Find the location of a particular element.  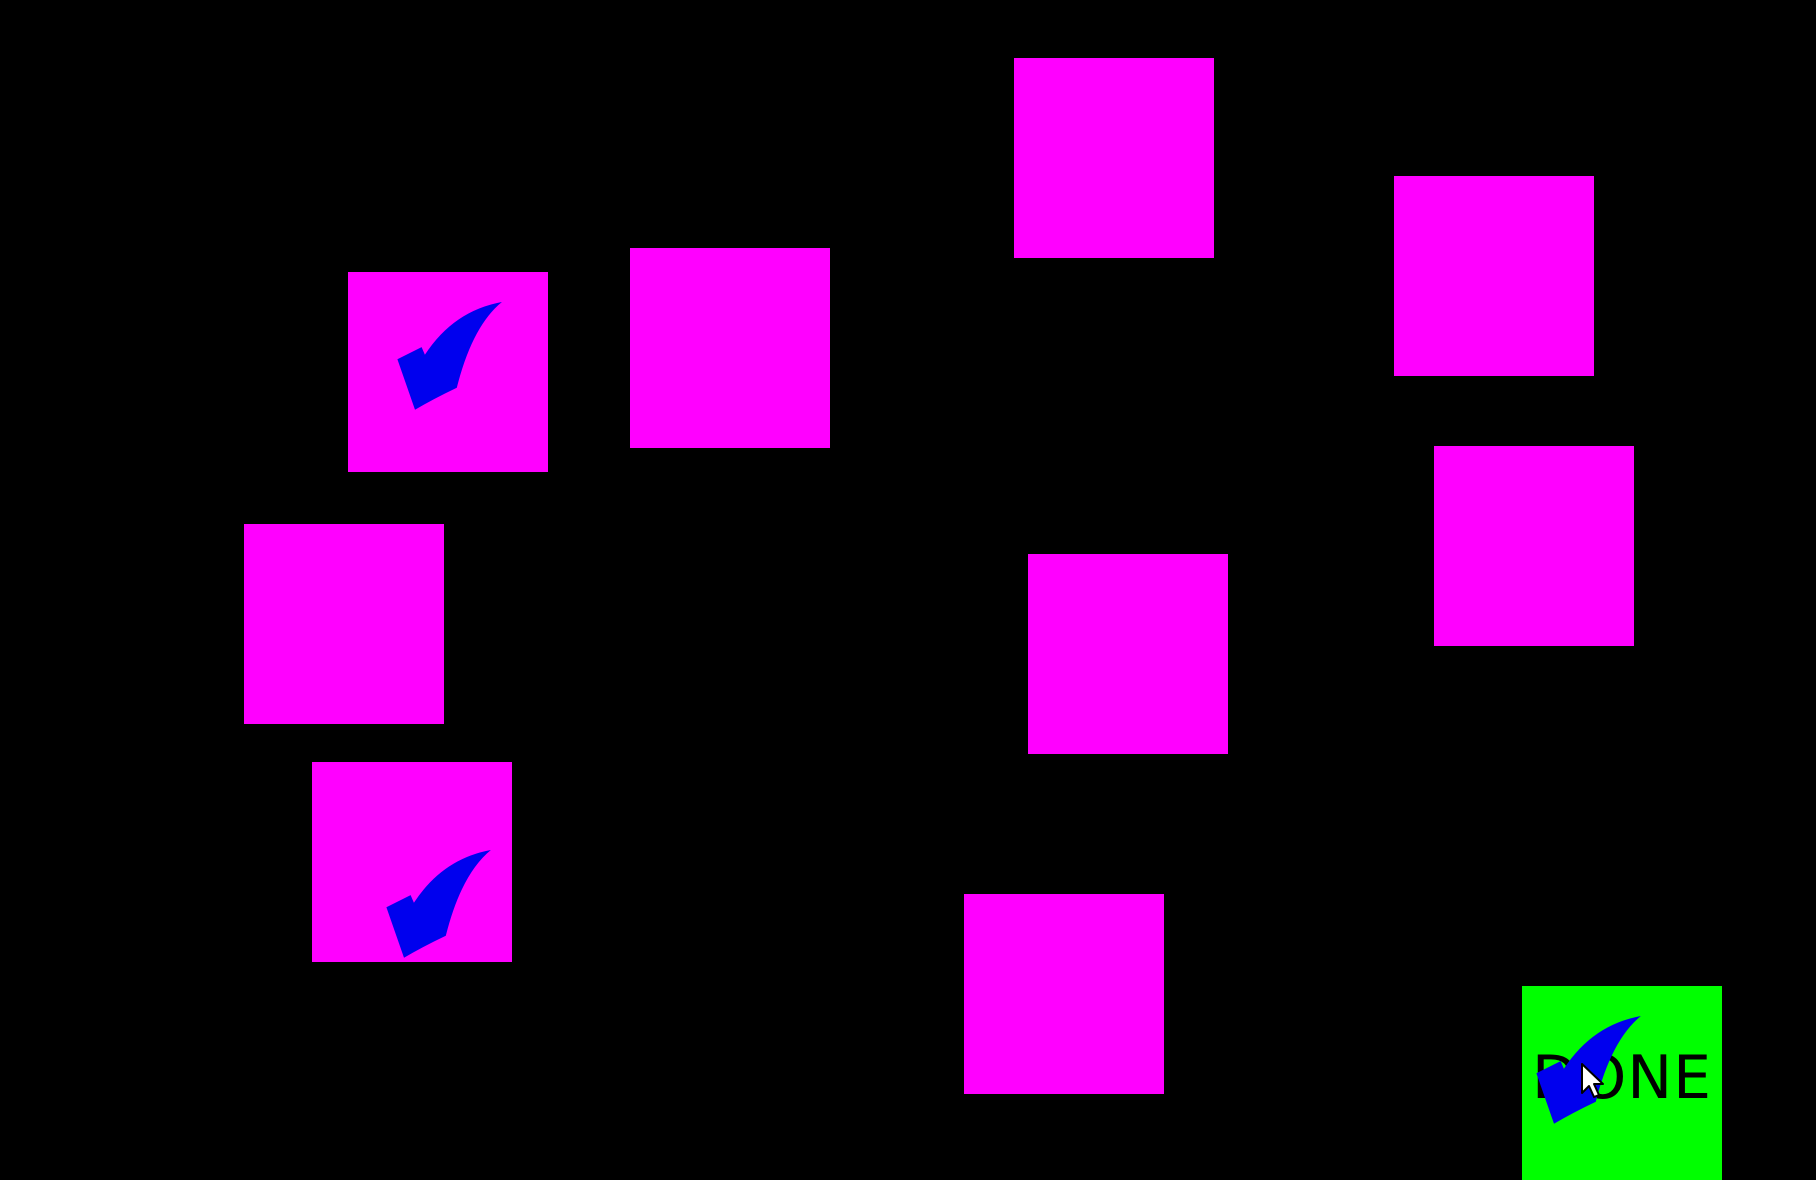

done-button: DONE is located at coordinates (1622, 1083).